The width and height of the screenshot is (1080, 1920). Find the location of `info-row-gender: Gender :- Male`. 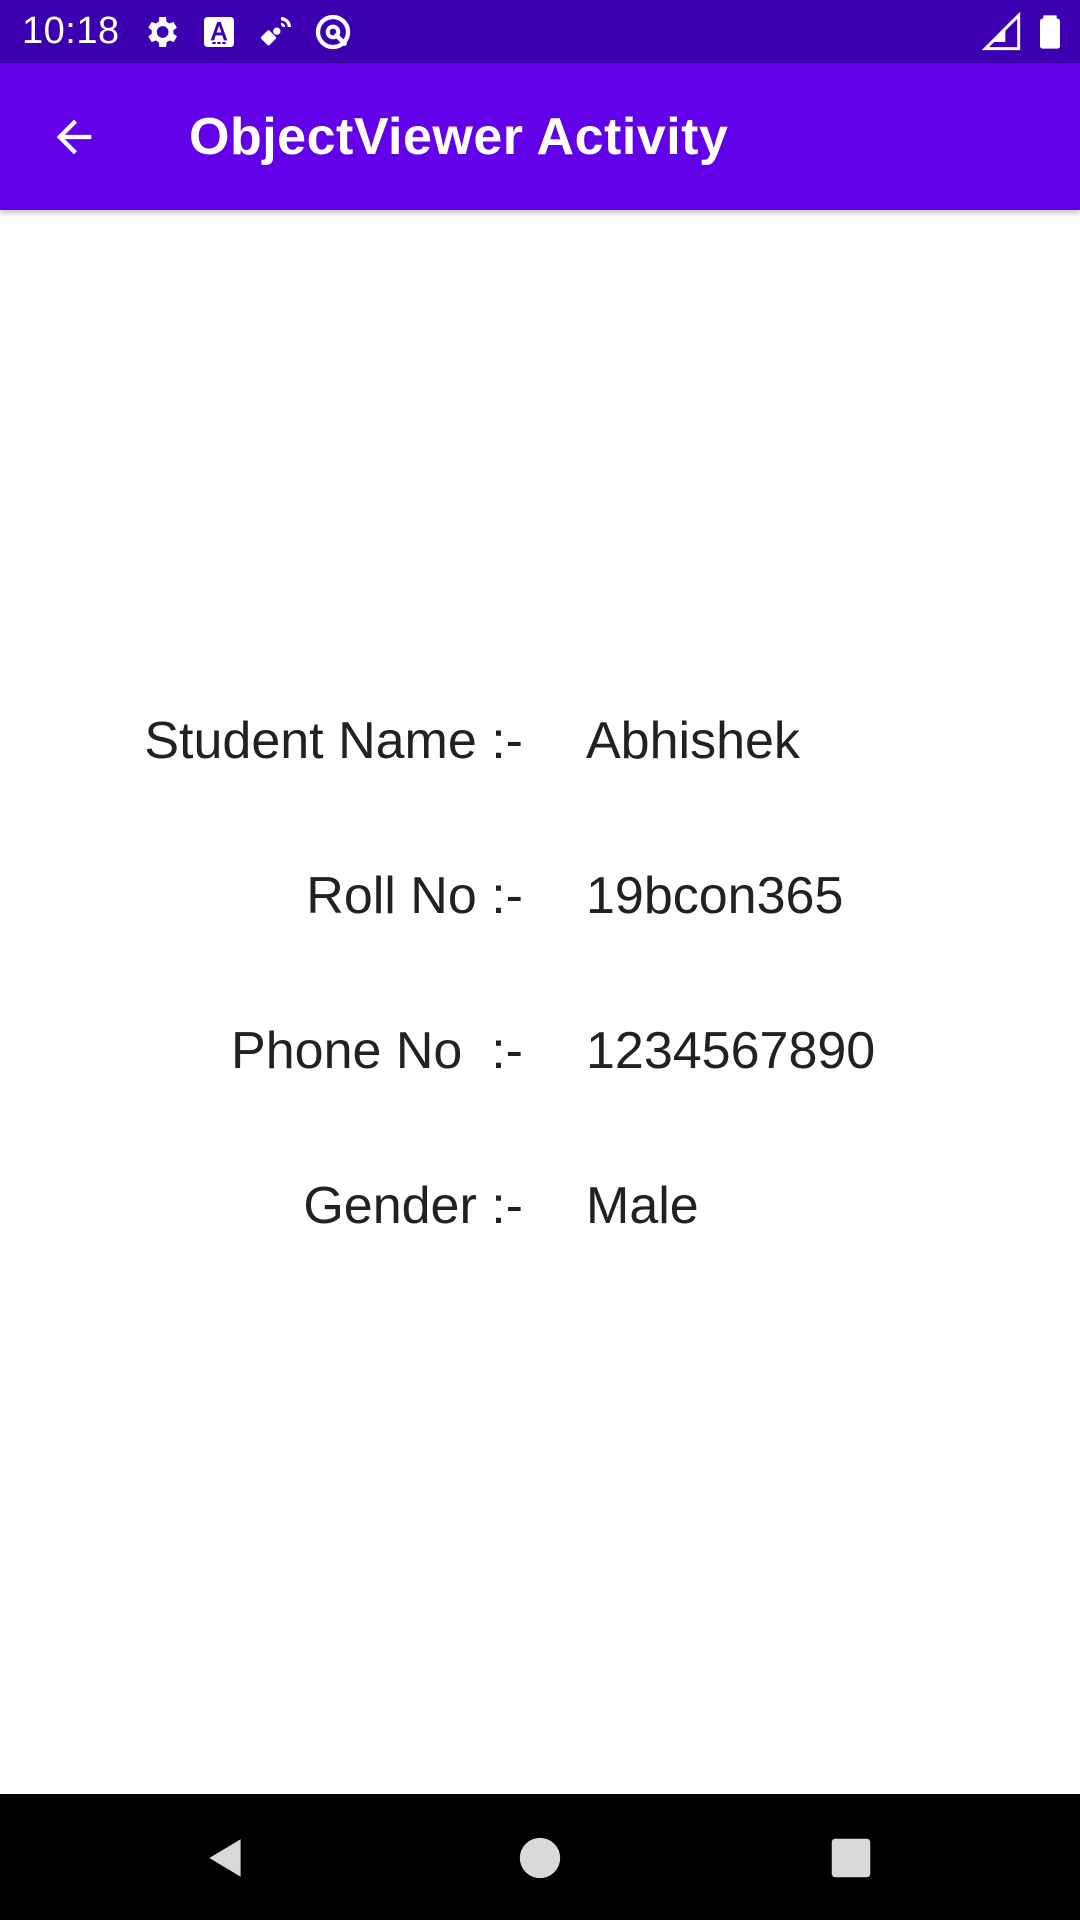

info-row-gender: Gender :- Male is located at coordinates (540, 1206).